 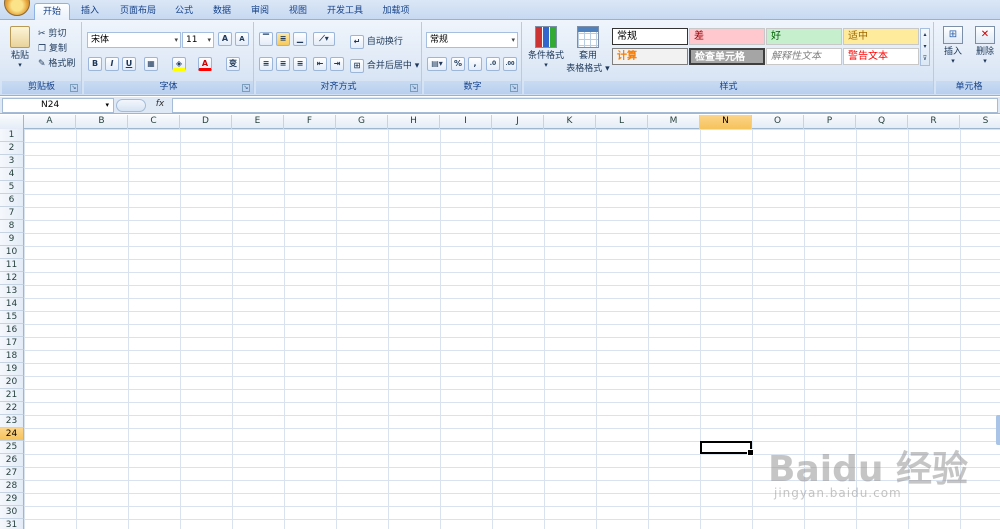 What do you see at coordinates (12, 213) in the screenshot?
I see `row-header-7: 7` at bounding box center [12, 213].